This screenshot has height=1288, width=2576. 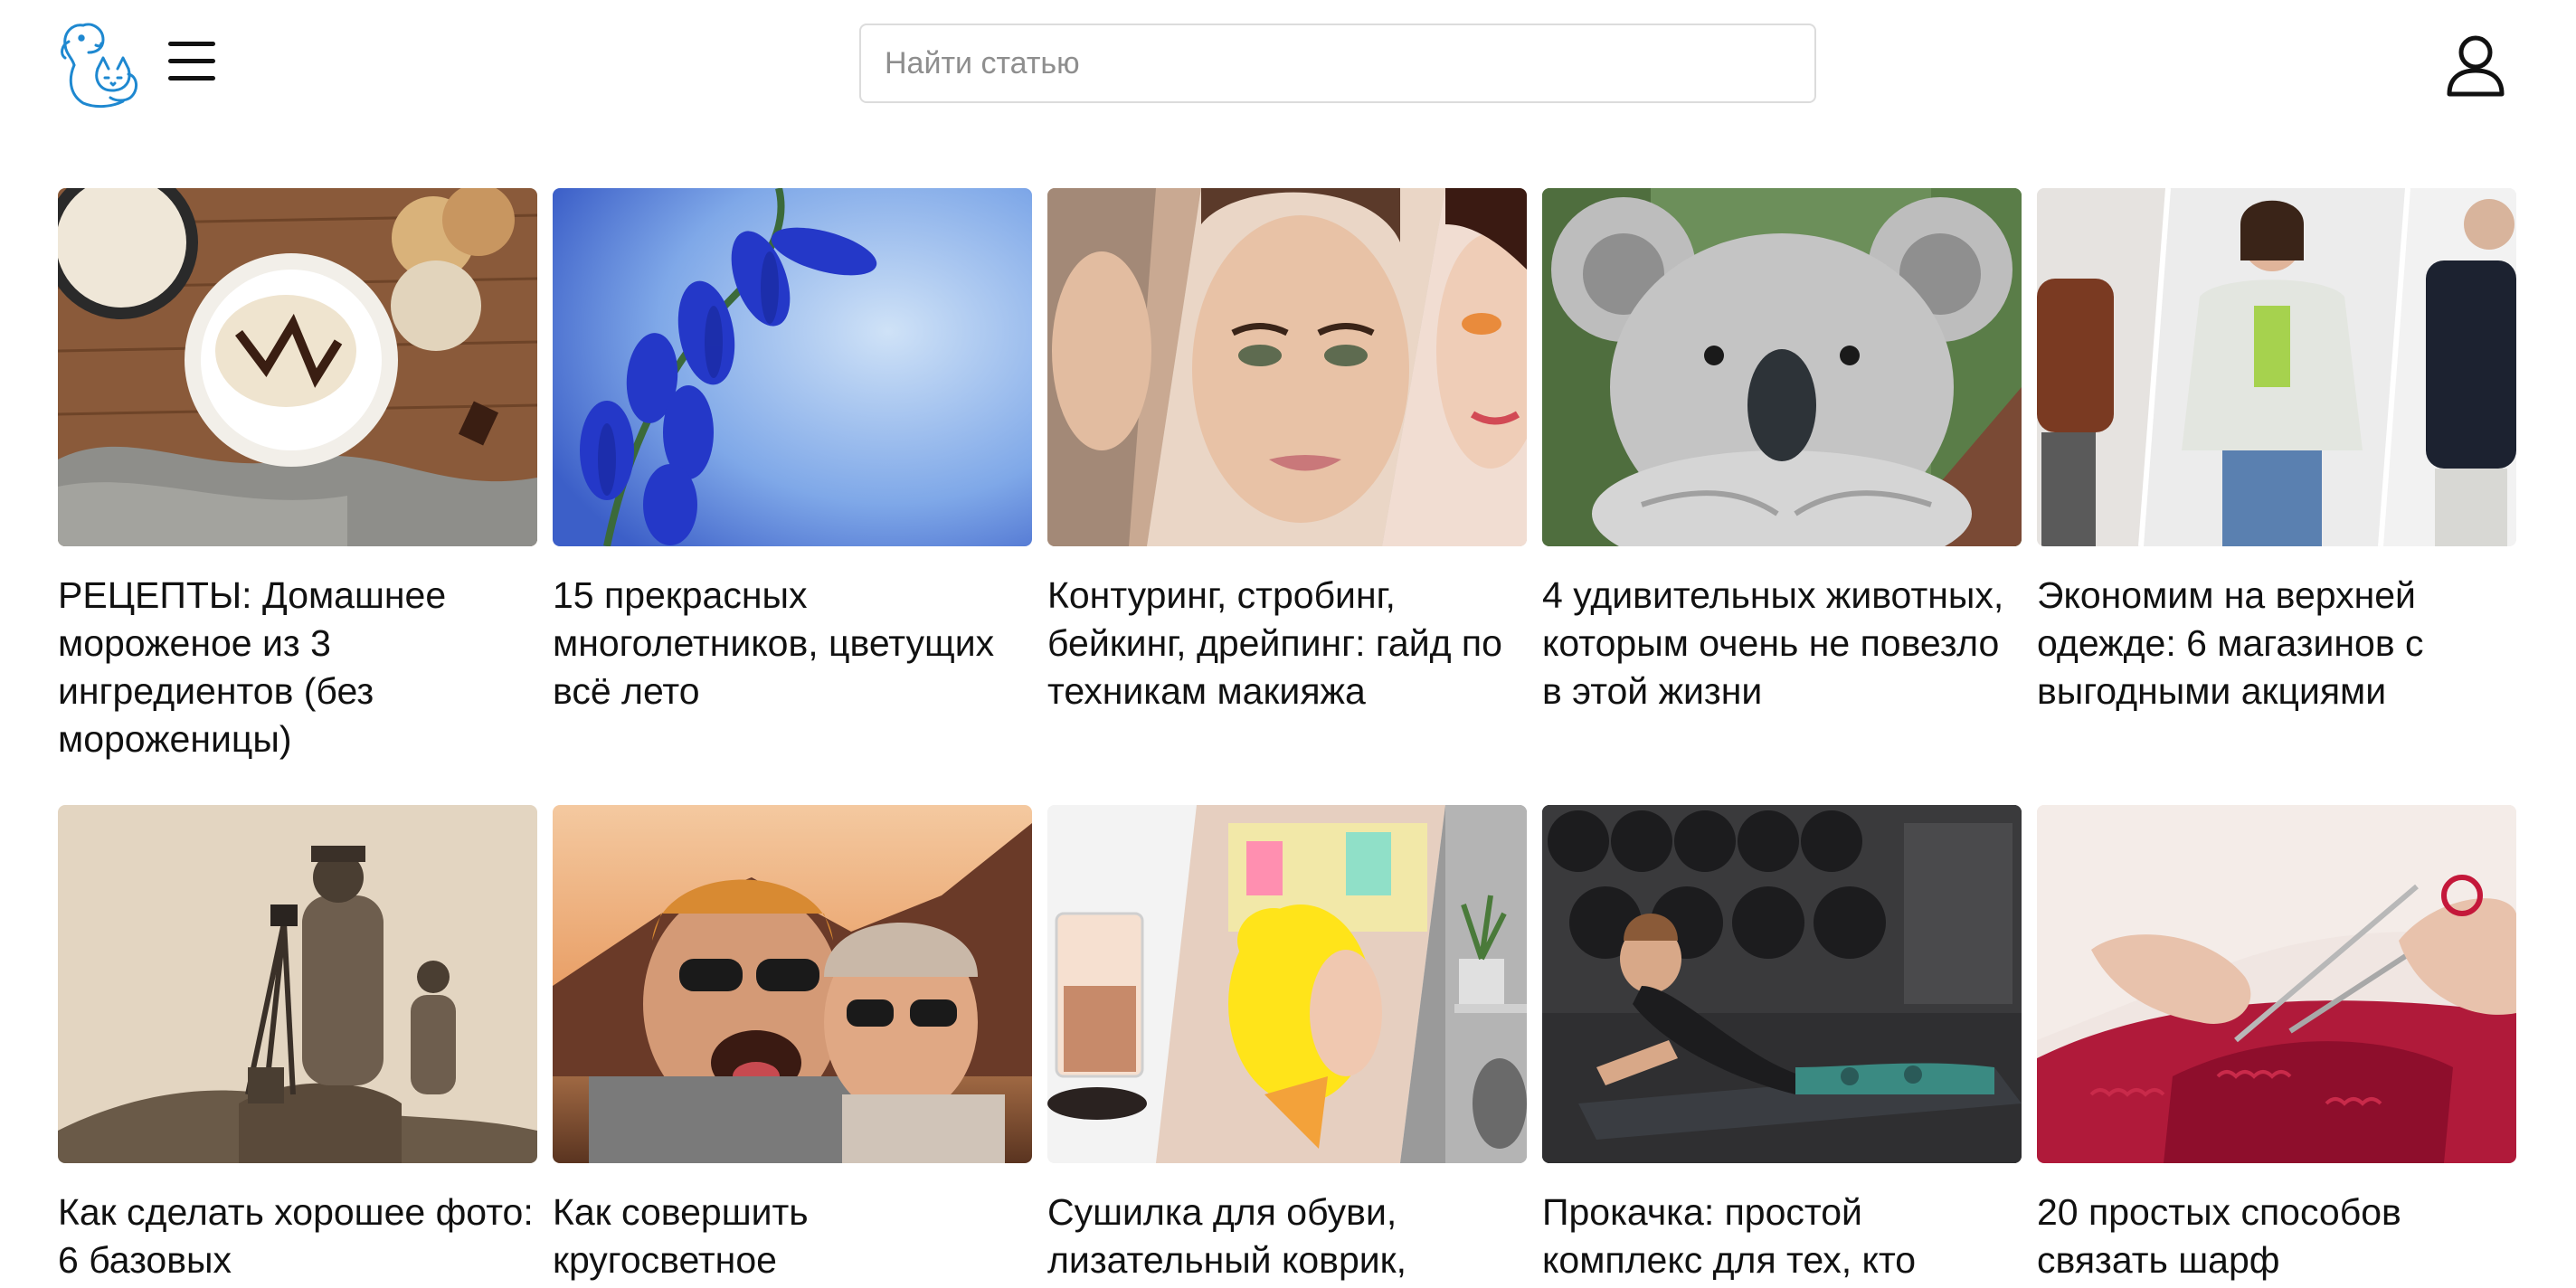 I want to click on knitting-red-yarn-photo, so click(x=2277, y=984).